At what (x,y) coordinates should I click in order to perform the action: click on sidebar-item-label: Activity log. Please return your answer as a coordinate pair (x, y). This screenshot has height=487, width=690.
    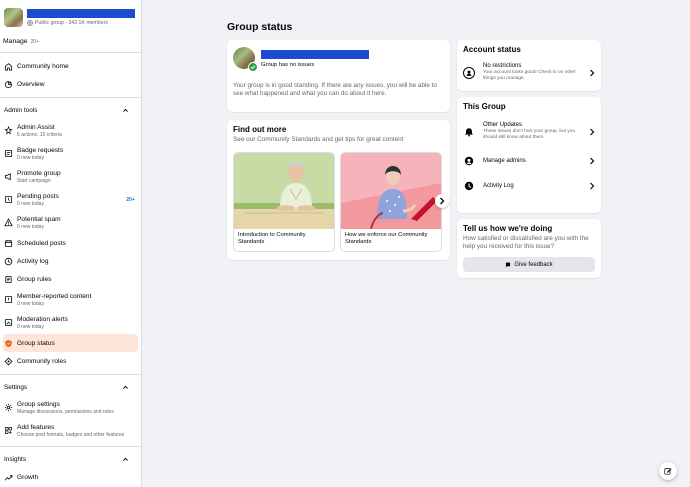
    Looking at the image, I should click on (33, 261).